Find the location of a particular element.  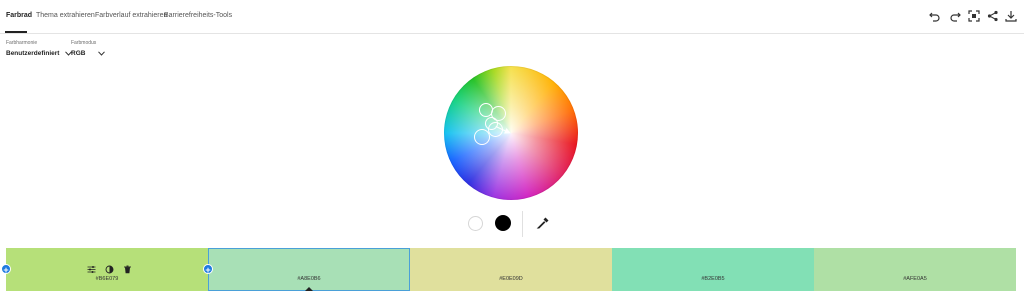

color-wheel is located at coordinates (511, 133).